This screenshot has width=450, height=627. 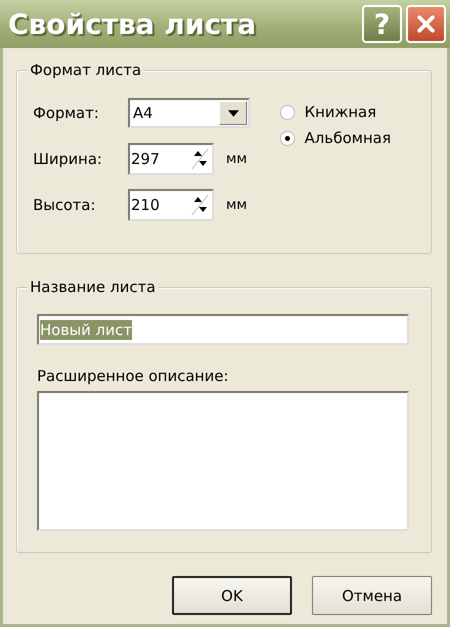 I want to click on field-label: Формат:, so click(x=66, y=113).